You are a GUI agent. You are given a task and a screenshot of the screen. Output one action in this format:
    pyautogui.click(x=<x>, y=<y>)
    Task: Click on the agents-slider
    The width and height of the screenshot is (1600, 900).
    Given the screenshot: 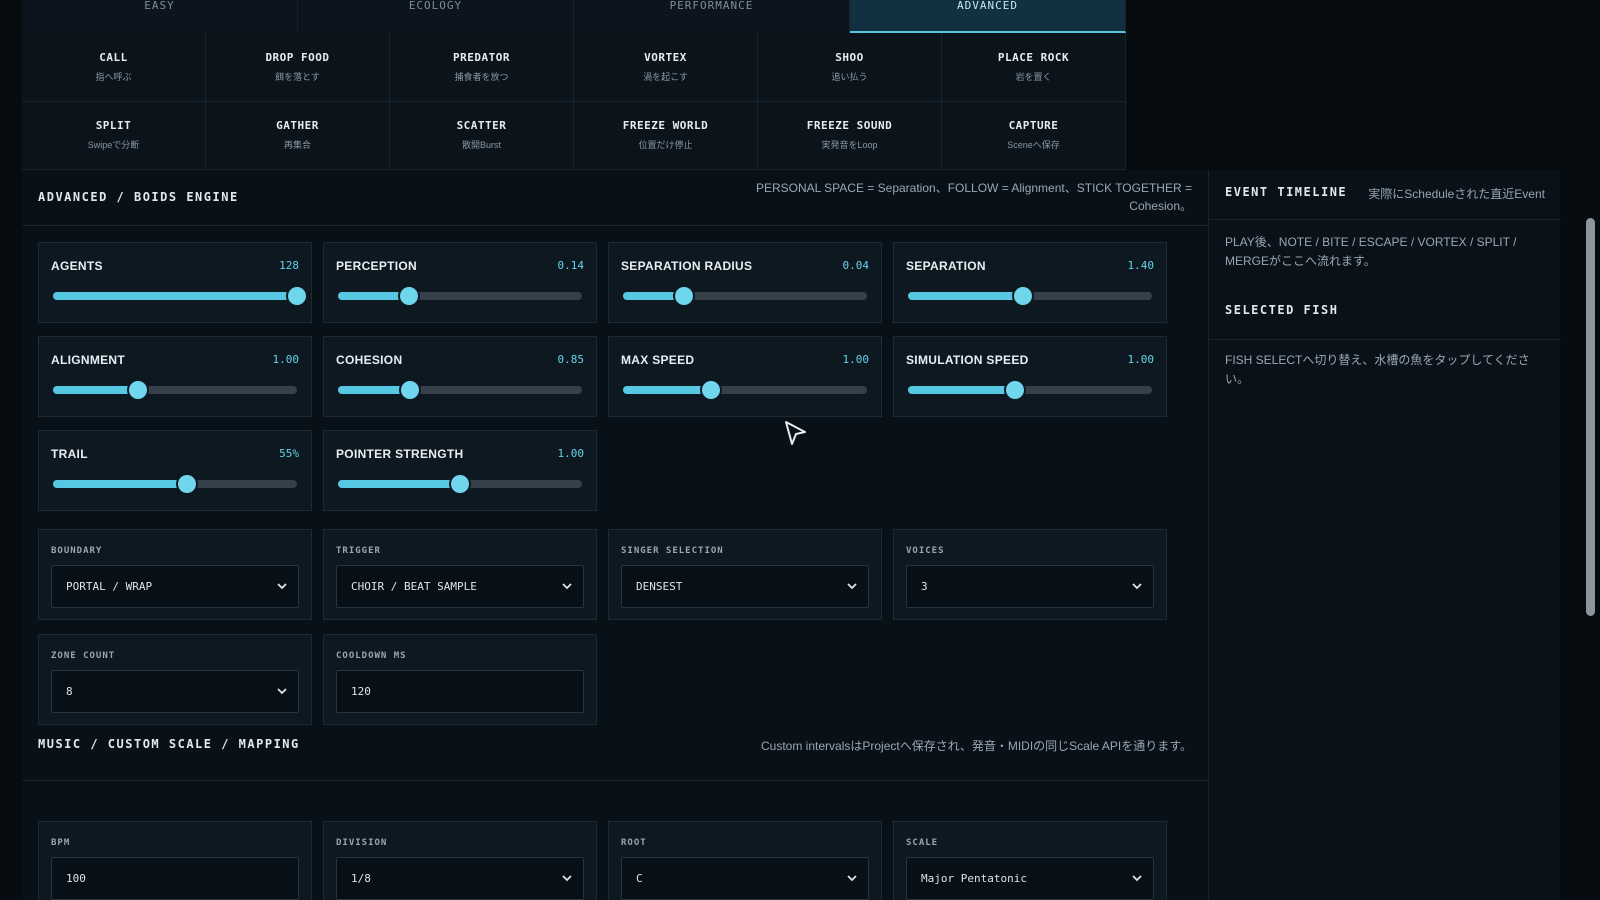 What is the action you would take?
    pyautogui.click(x=179, y=296)
    